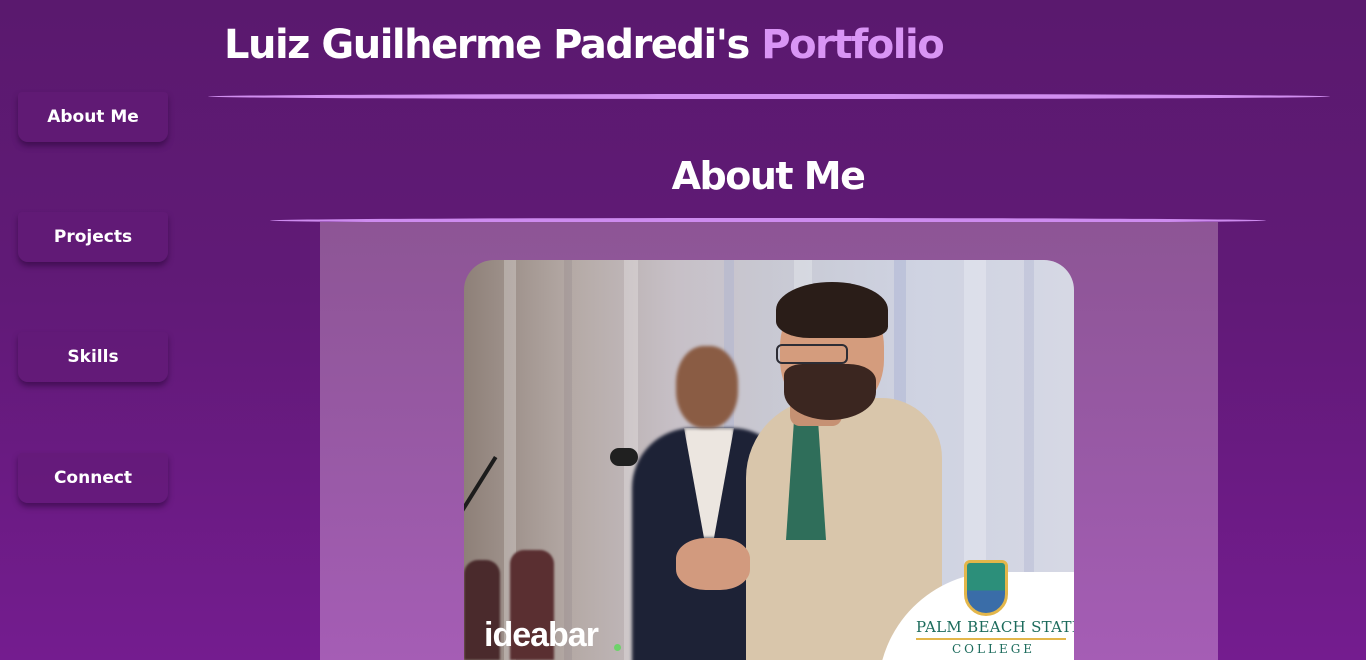 Image resolution: width=1366 pixels, height=660 pixels. I want to click on nav-skills-button: Skills, so click(93, 357).